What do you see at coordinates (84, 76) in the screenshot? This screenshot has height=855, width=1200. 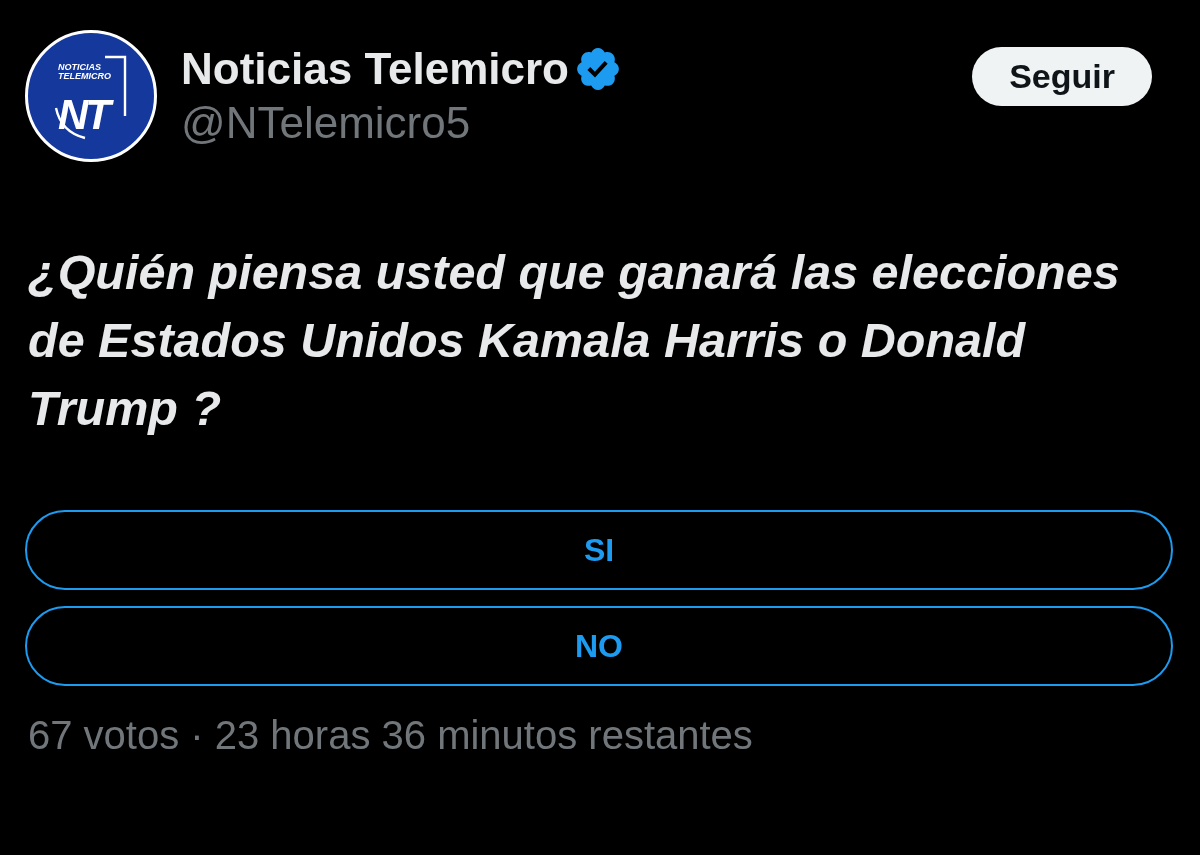 I see `logo-caption: TELEMICRO` at bounding box center [84, 76].